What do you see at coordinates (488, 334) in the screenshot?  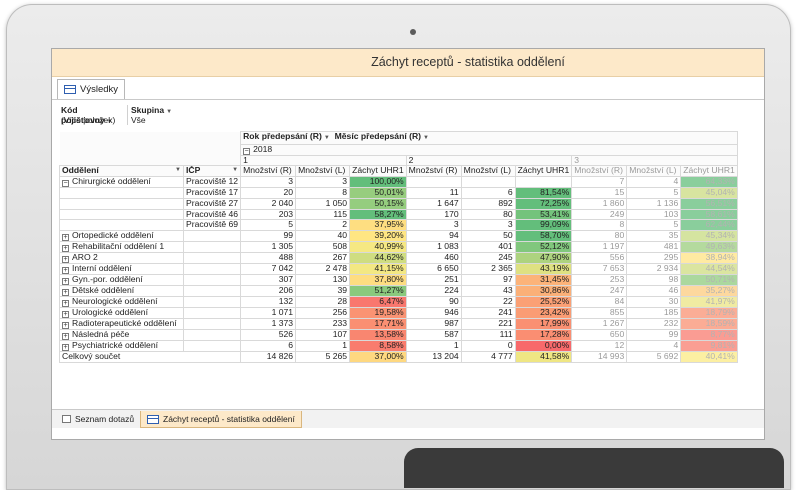 I see `quantity-cell: 111` at bounding box center [488, 334].